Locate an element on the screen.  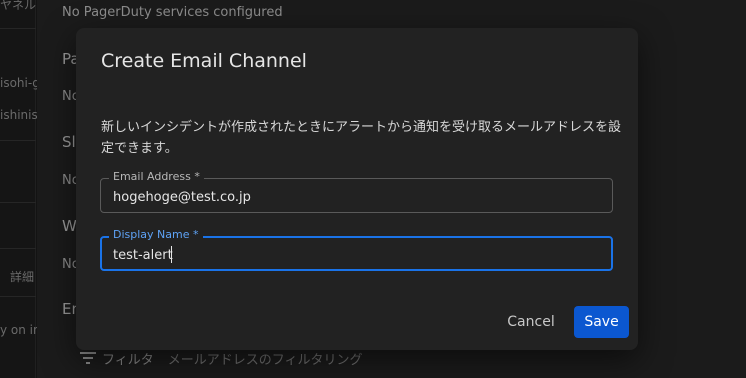
display-name-input is located at coordinates (353, 255).